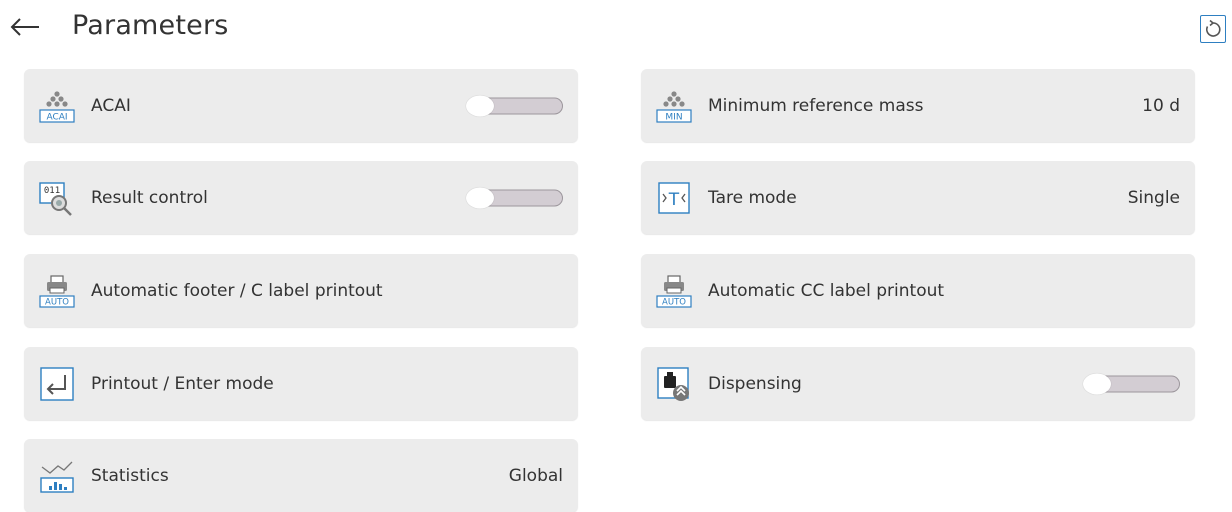 This screenshot has height=512, width=1232. I want to click on reset-button, so click(1213, 29).